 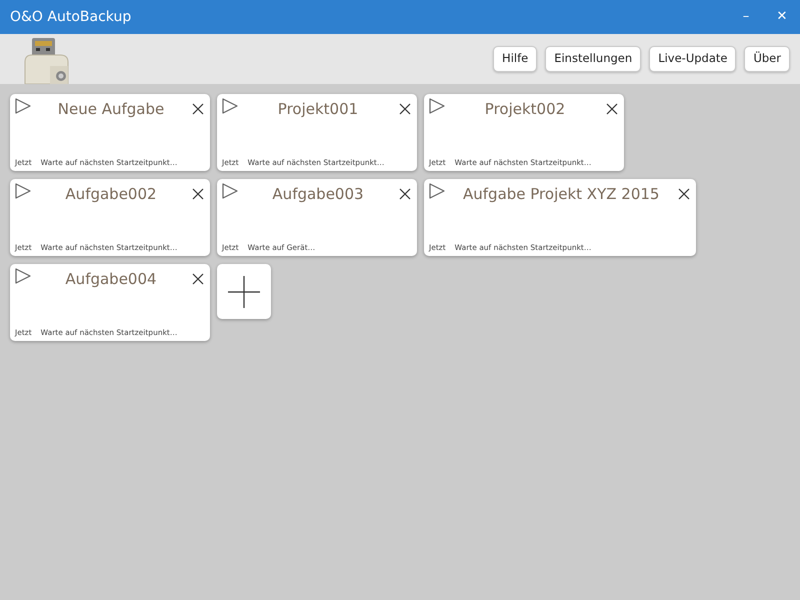 I want to click on toolbar-button: Hilfe, so click(x=515, y=59).